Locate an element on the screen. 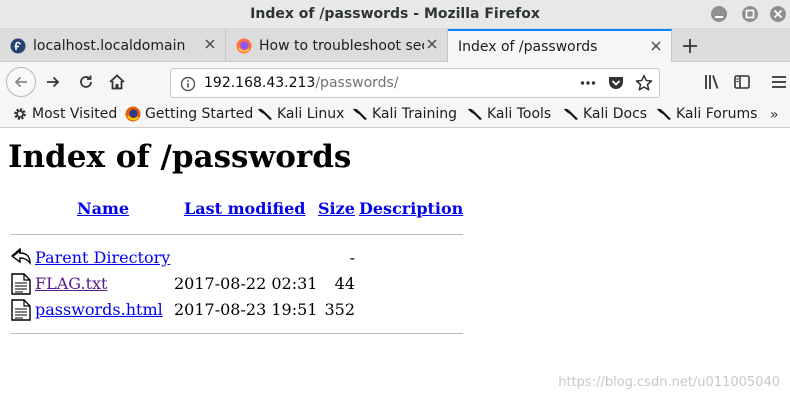 Image resolution: width=790 pixels, height=400 pixels. url-host: 192.168.43.213 is located at coordinates (260, 83).